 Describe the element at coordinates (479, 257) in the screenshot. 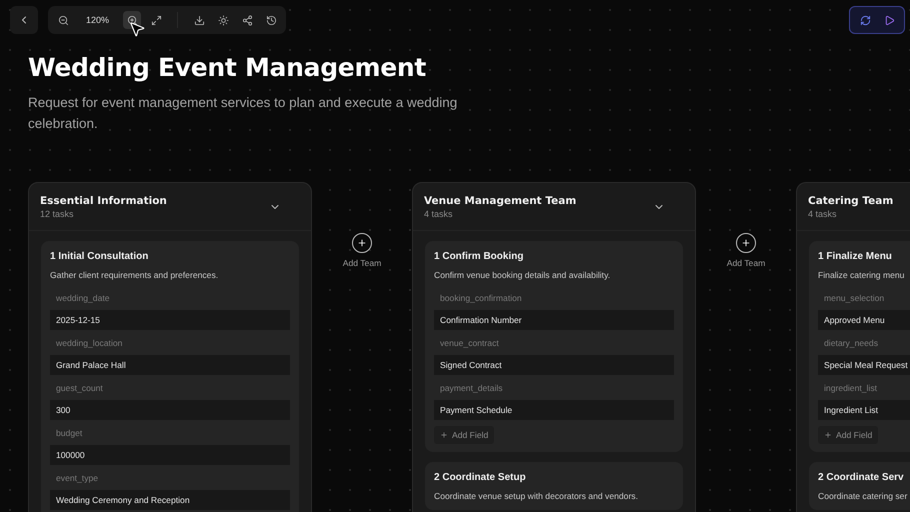

I see `task-title: 1 Confirm Booking` at that location.